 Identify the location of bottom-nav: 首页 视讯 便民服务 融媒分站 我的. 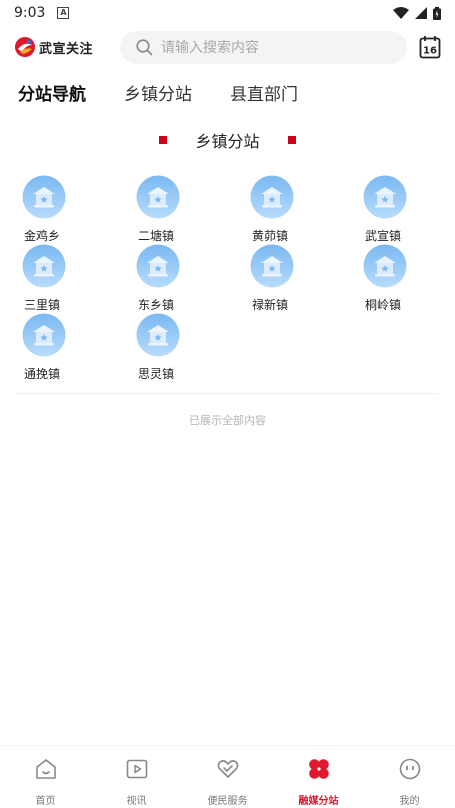
(227, 776).